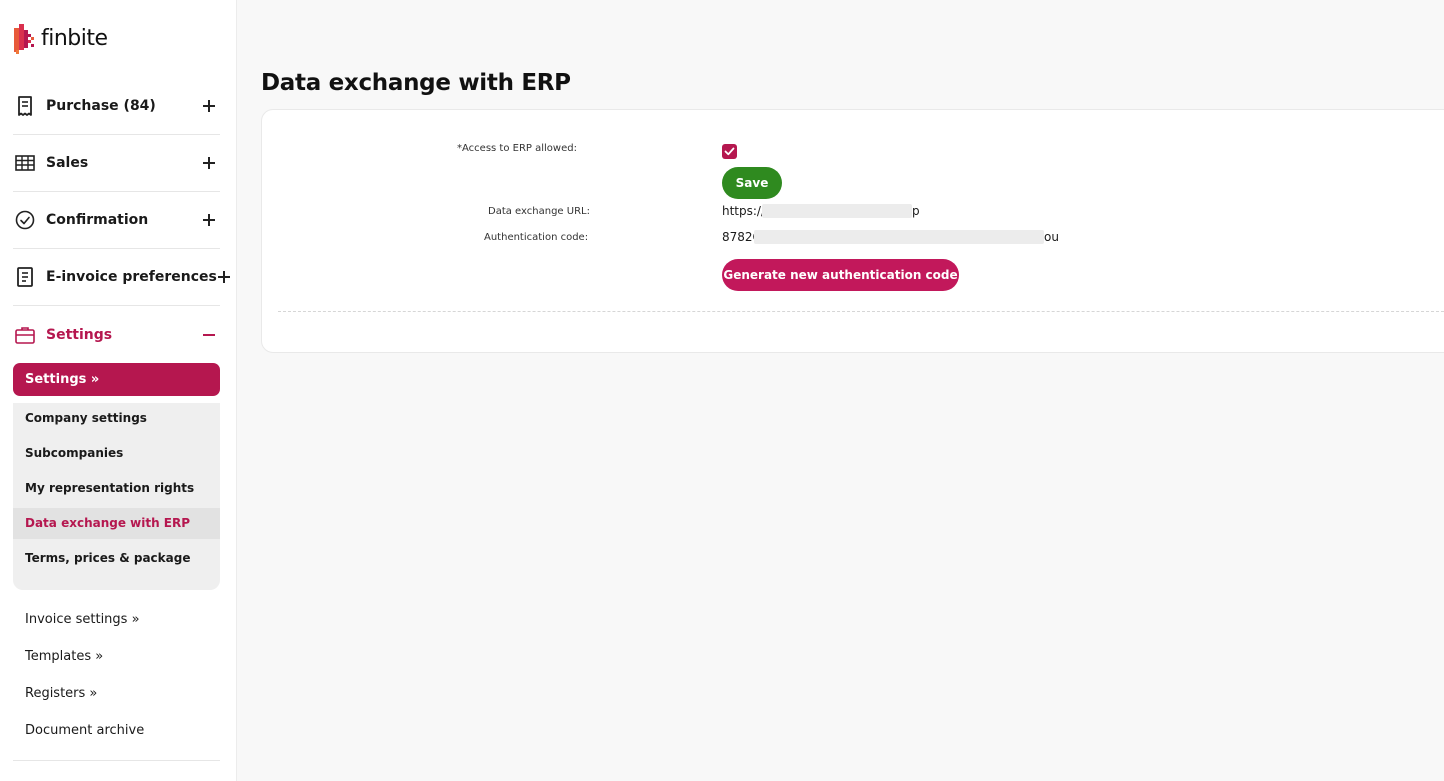 The image size is (1444, 781). I want to click on link-registers: Registers », so click(61, 693).